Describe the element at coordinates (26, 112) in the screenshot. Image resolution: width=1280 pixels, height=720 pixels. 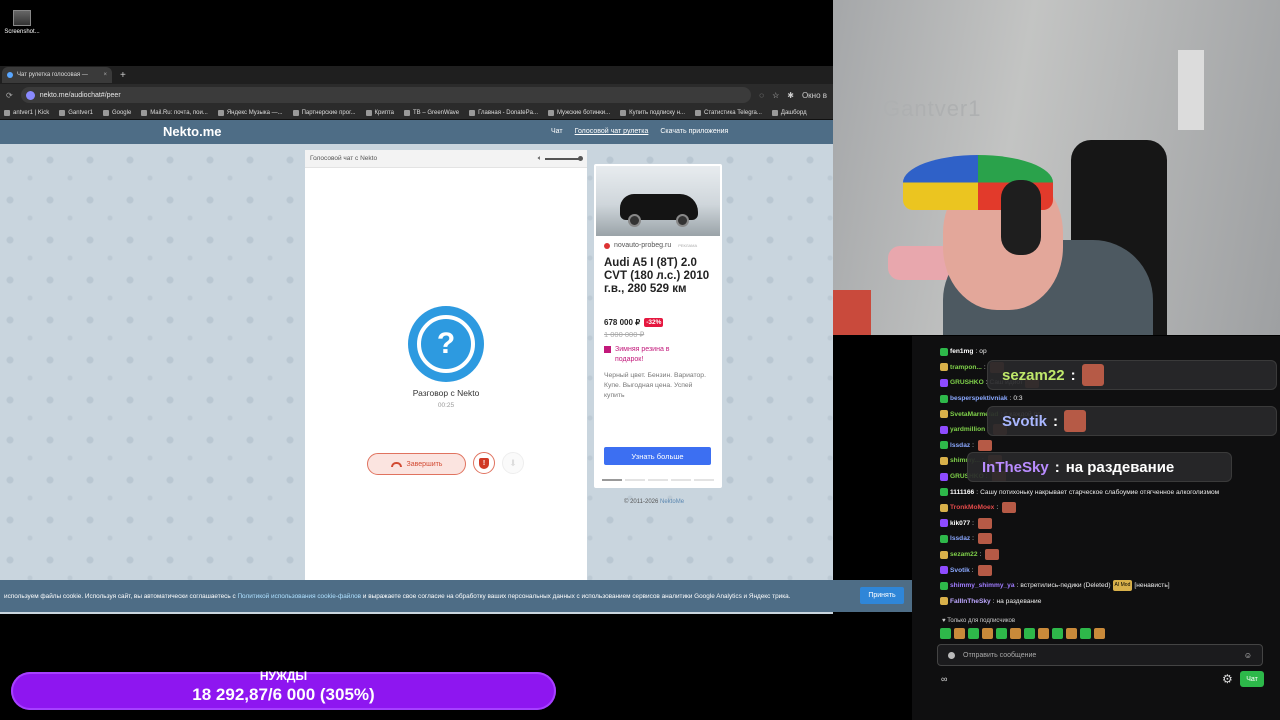
I see `bookmark-item: antver1 | Kick` at that location.